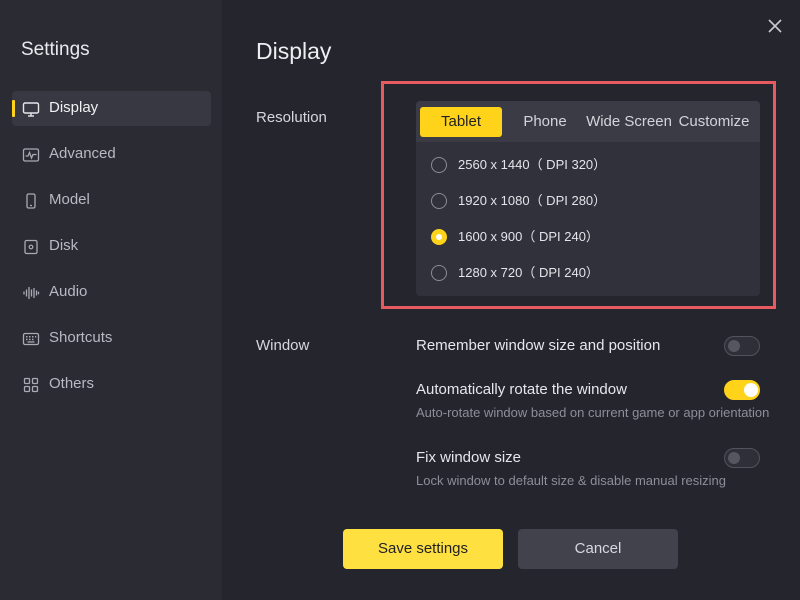  Describe the element at coordinates (538, 345) in the screenshot. I see `remember-window-label: Remember window size and position` at that location.